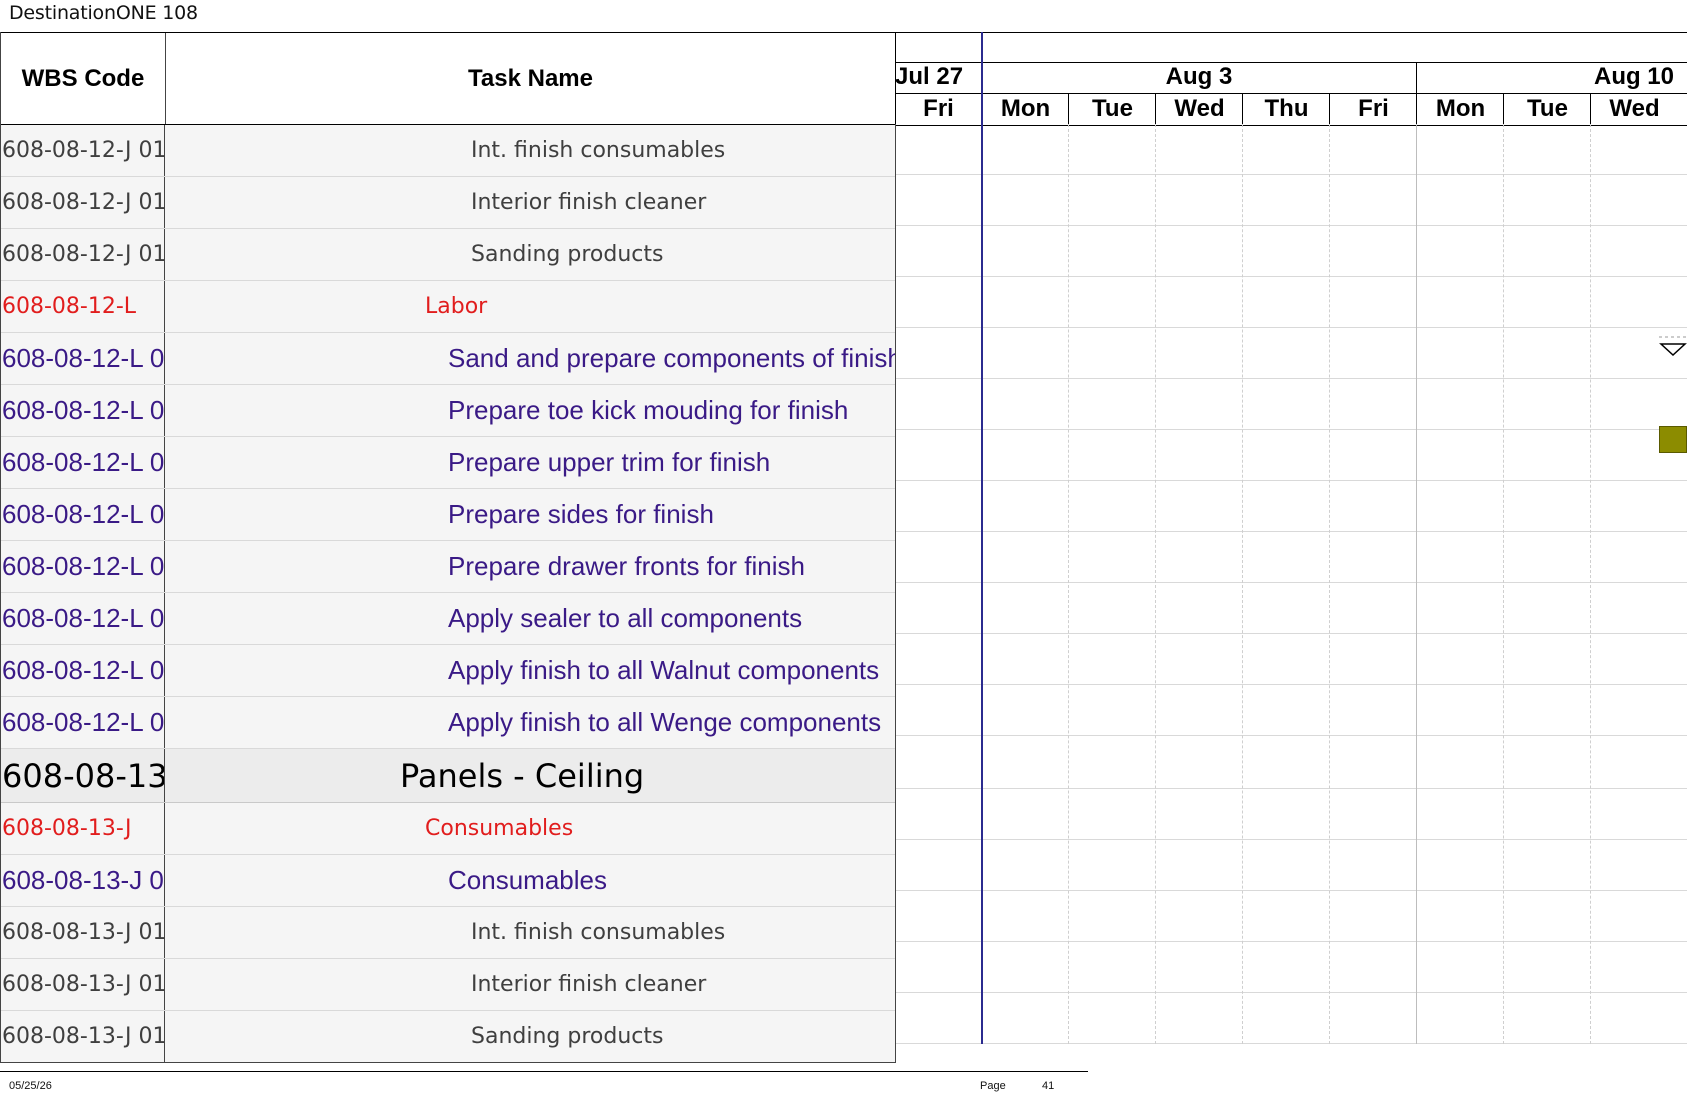 This screenshot has height=1097, width=1687. I want to click on day-label: Tue, so click(1112, 108).